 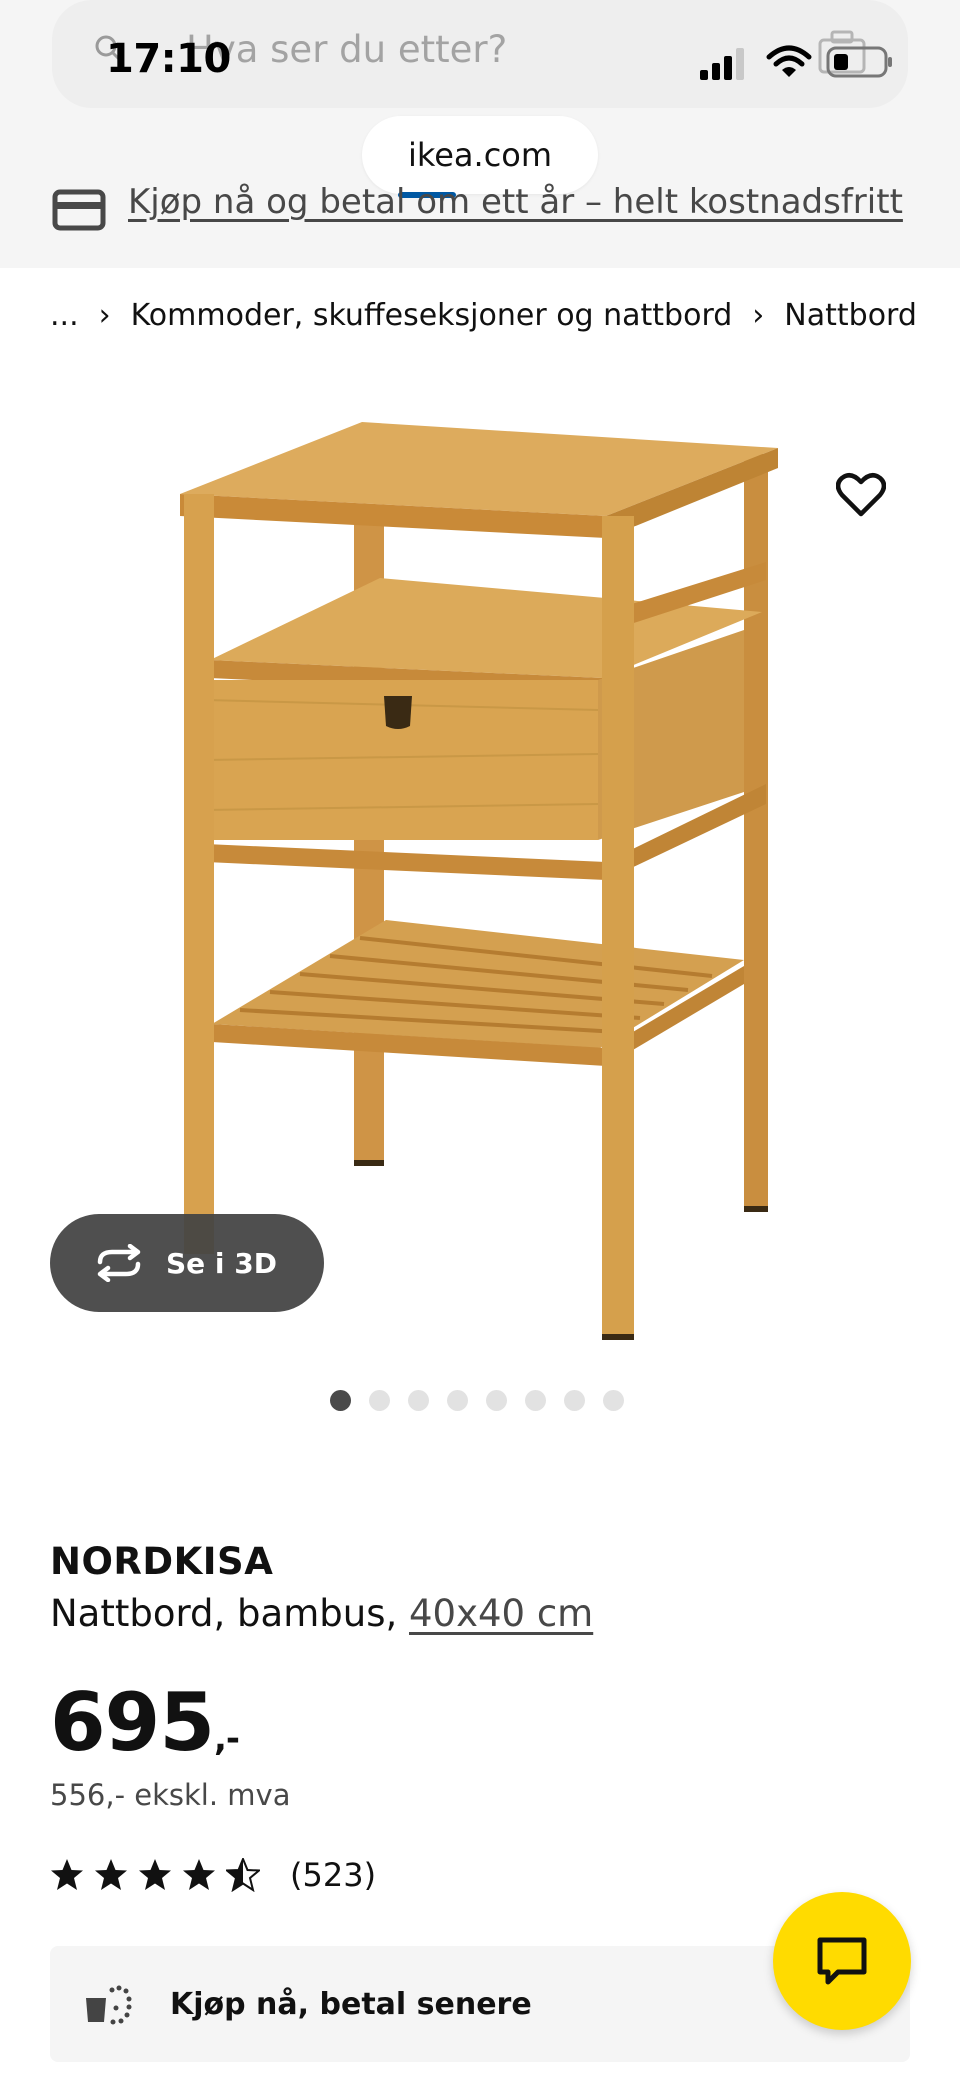 What do you see at coordinates (861, 495) in the screenshot?
I see `heart-icon` at bounding box center [861, 495].